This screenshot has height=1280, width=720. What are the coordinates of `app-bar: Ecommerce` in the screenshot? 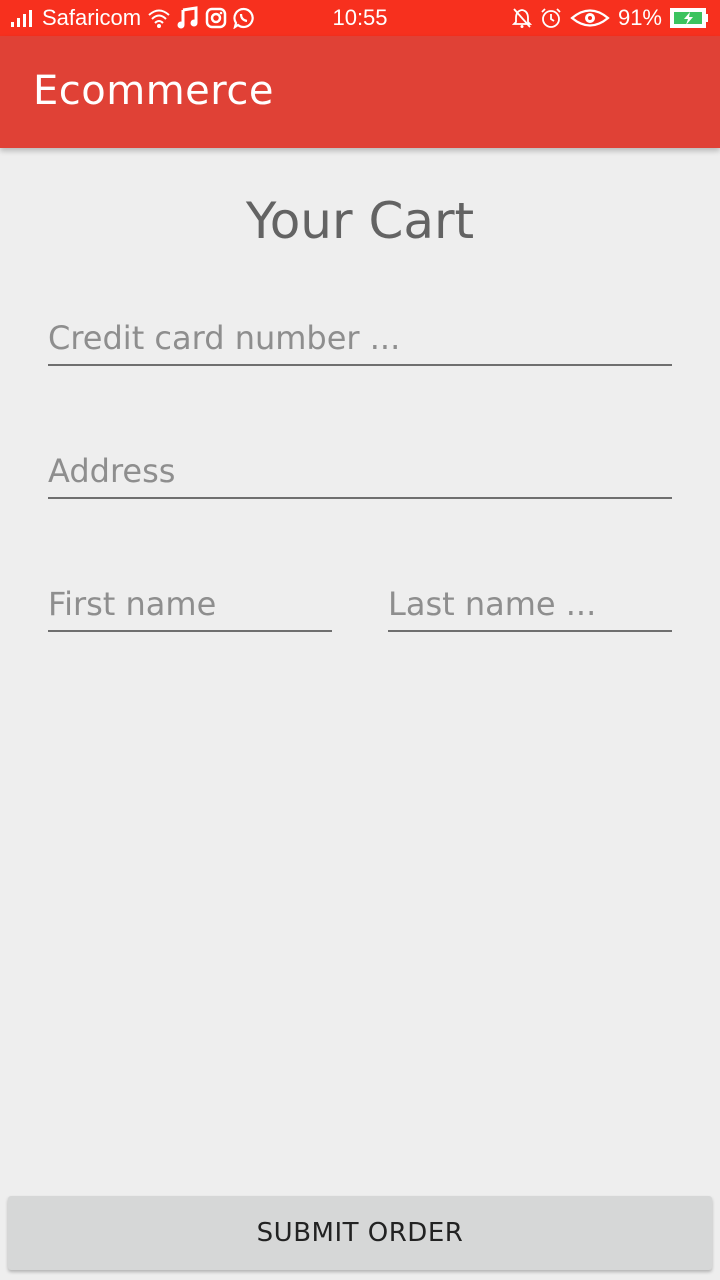 It's located at (360, 92).